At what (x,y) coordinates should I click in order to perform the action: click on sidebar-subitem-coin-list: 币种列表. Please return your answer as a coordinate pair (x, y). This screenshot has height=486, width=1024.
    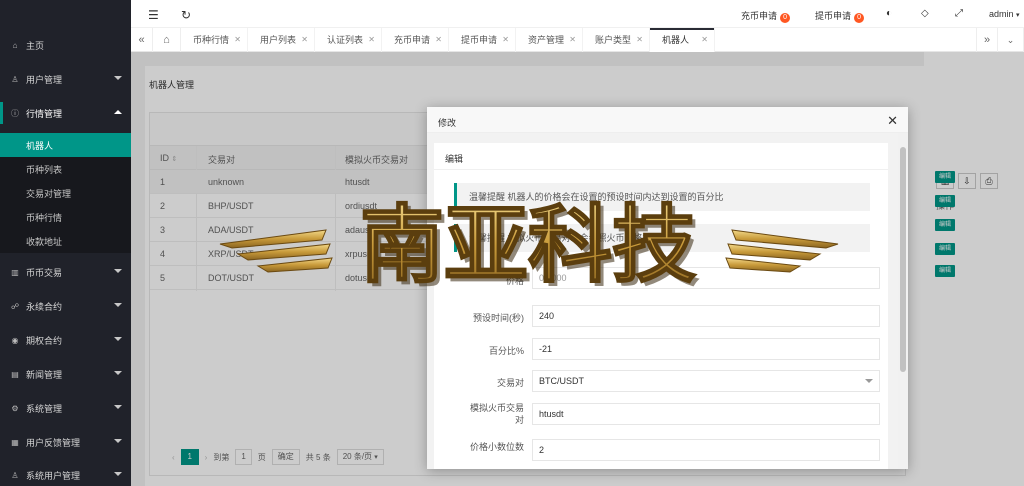
    Looking at the image, I should click on (65, 169).